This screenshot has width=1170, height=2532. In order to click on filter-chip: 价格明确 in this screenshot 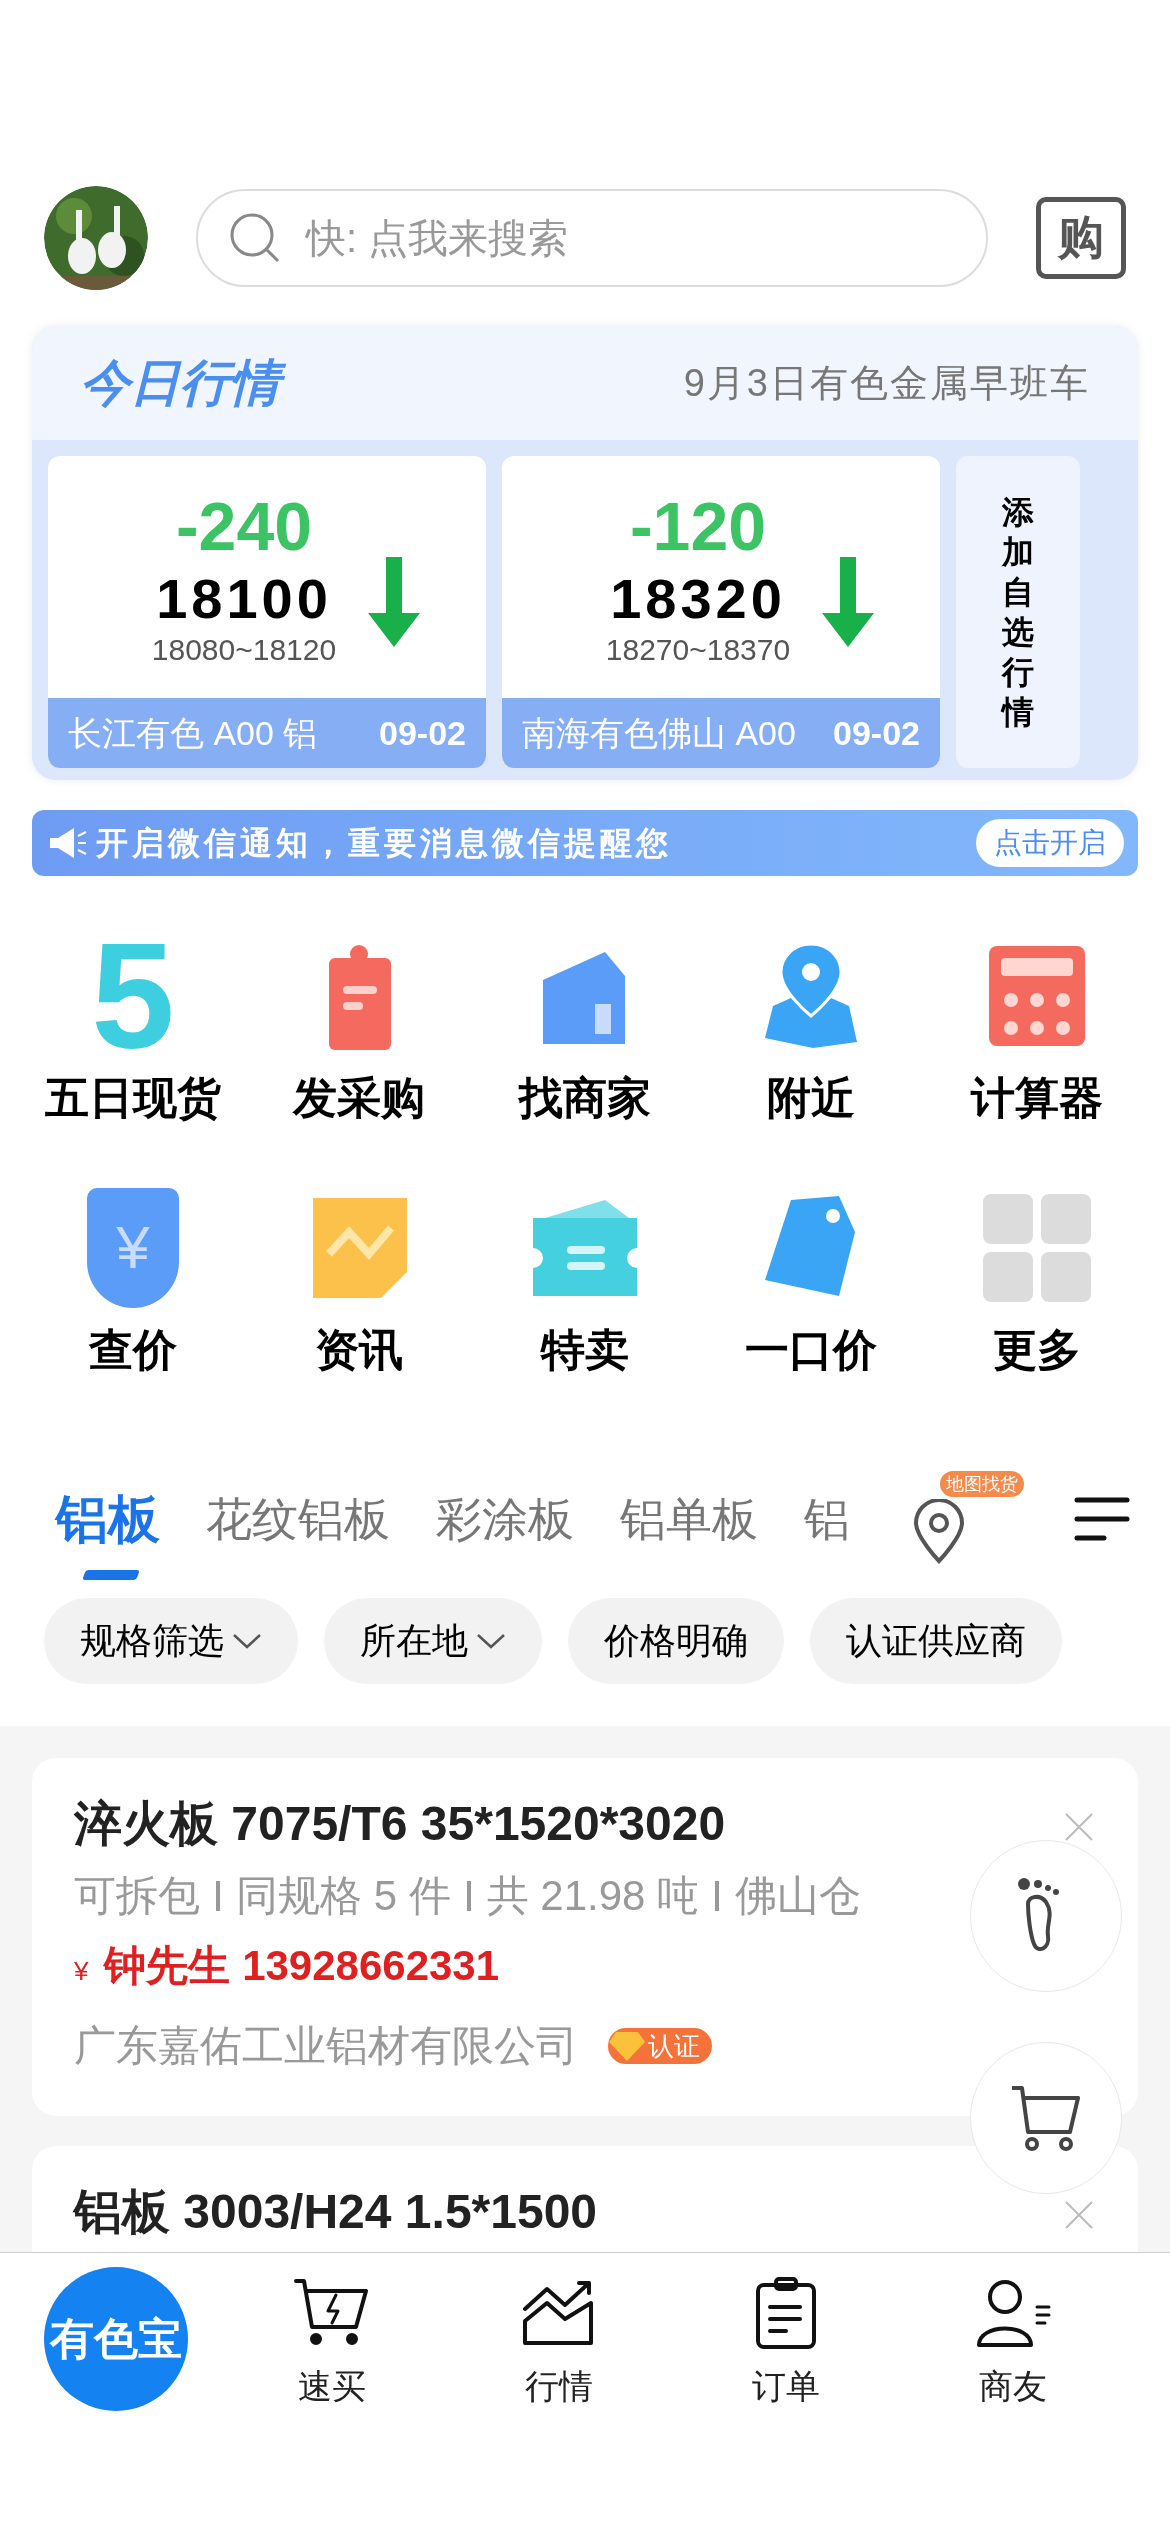, I will do `click(676, 1641)`.